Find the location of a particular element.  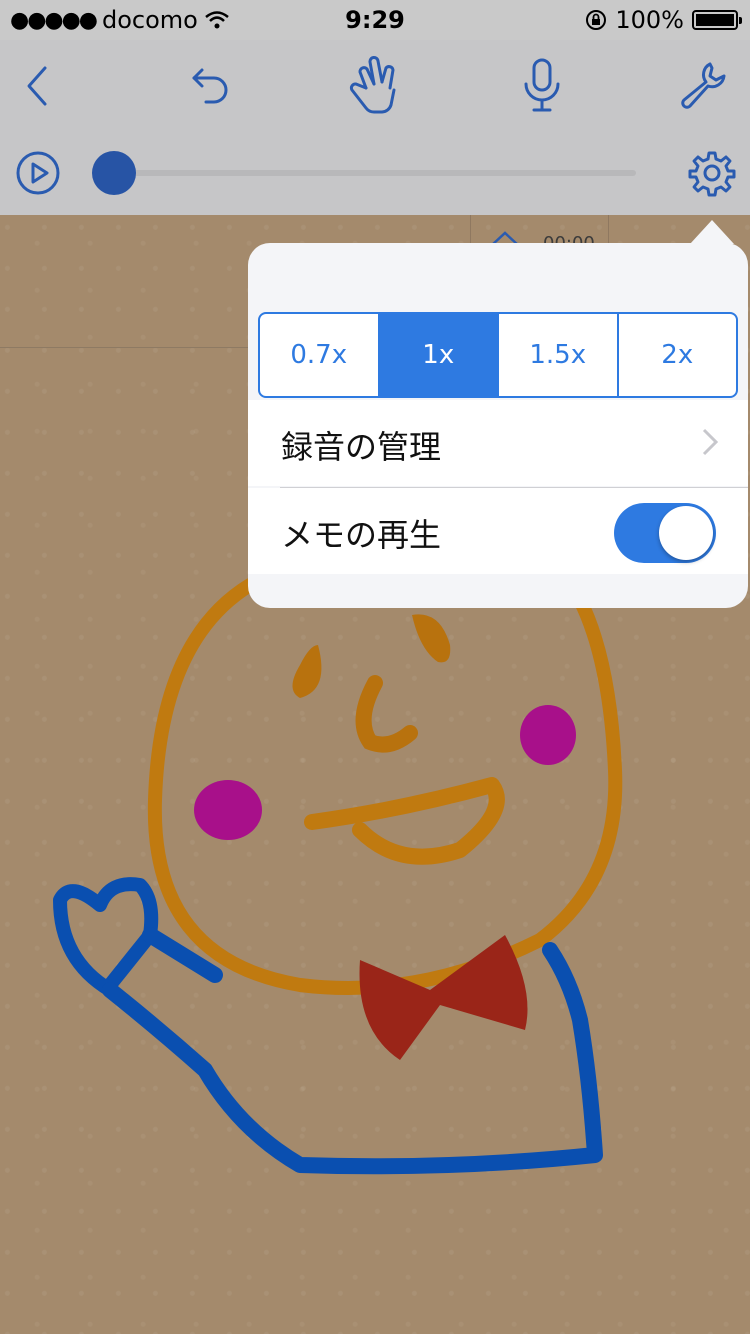

speed-option-1x: 1x is located at coordinates (439, 355).